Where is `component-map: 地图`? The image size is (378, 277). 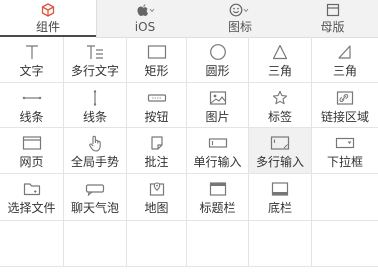 component-map: 地图 is located at coordinates (157, 197).